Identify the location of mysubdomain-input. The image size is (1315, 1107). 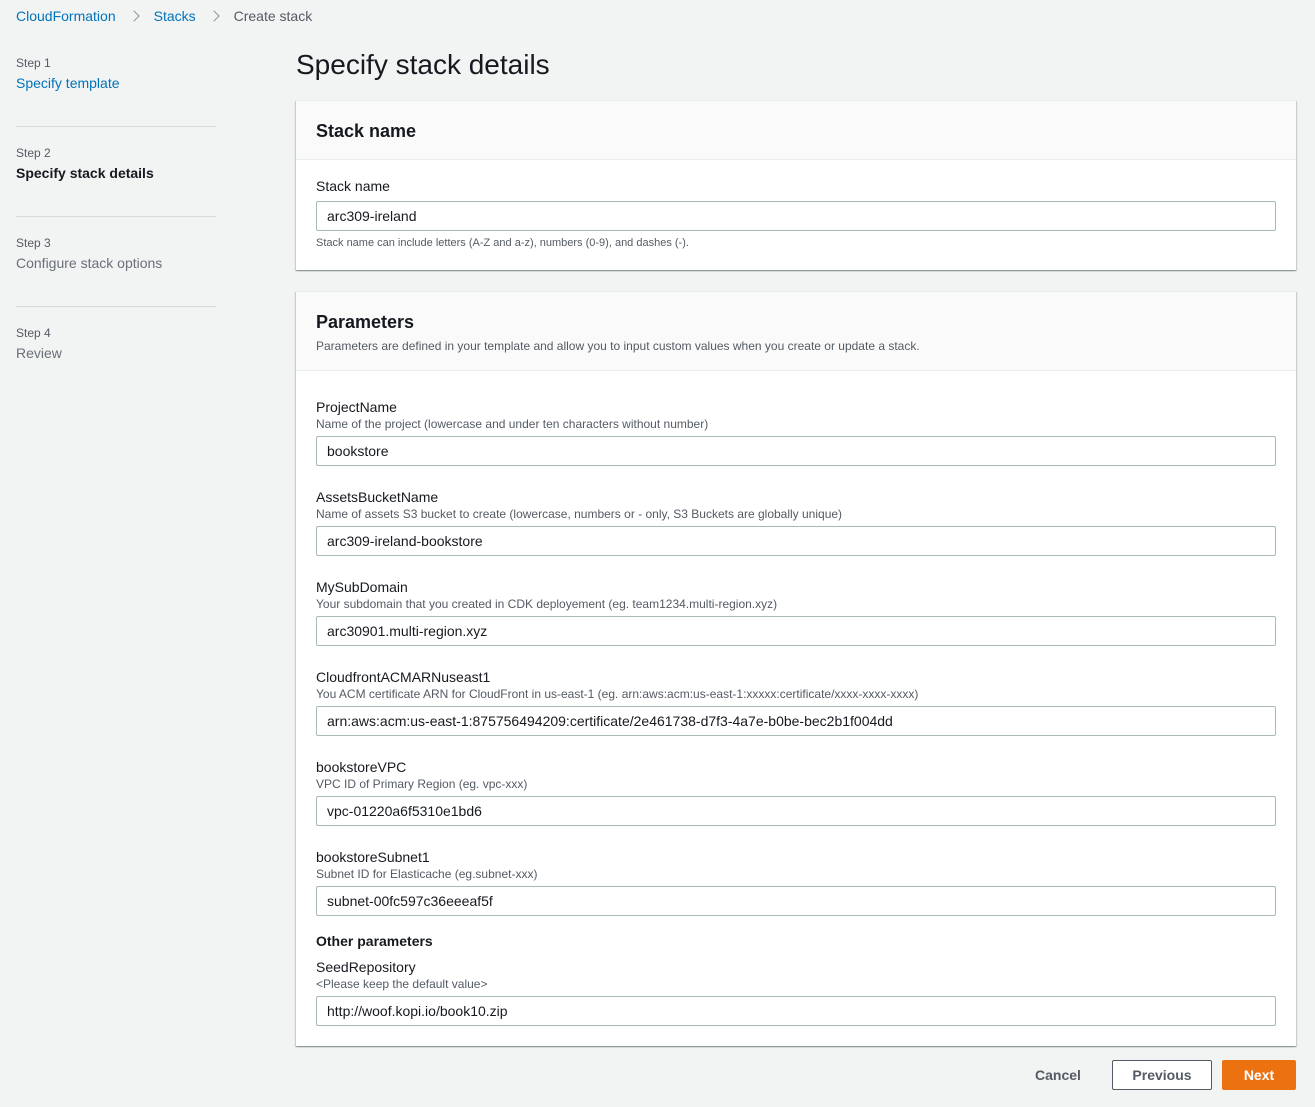
(796, 631).